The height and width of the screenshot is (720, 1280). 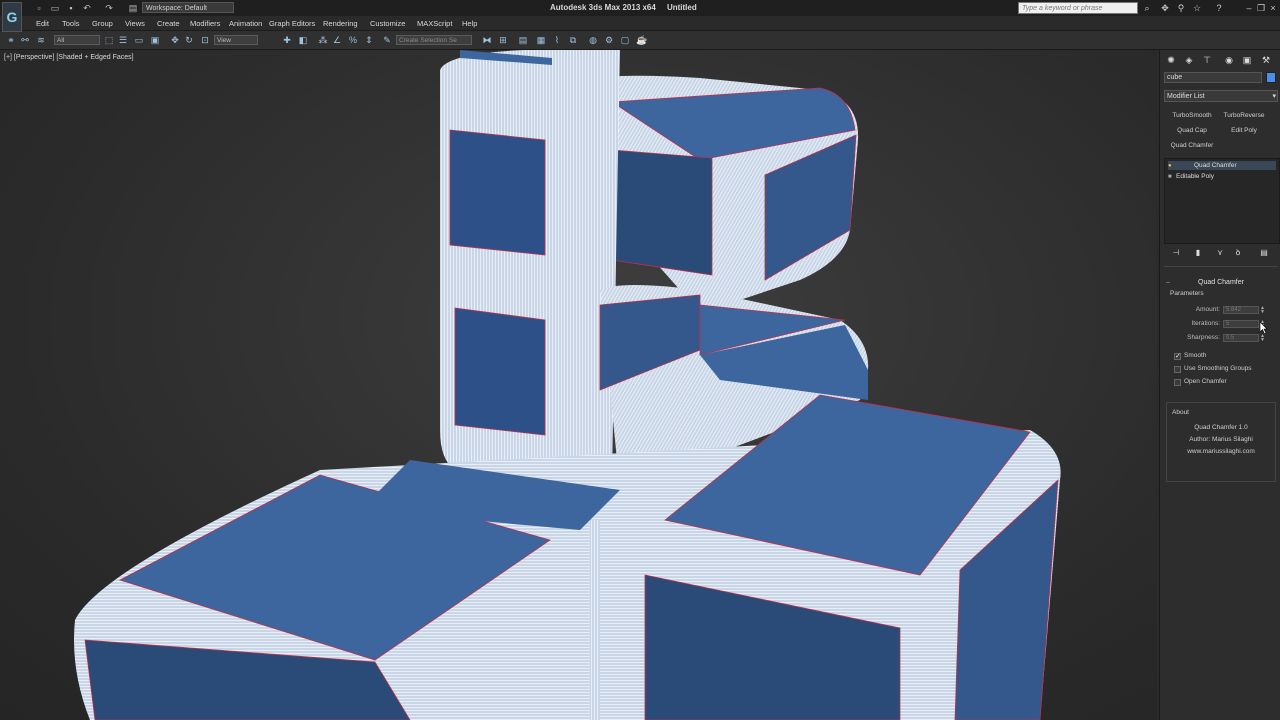 I want to click on unlink-icon: ⚯, so click(x=25, y=40).